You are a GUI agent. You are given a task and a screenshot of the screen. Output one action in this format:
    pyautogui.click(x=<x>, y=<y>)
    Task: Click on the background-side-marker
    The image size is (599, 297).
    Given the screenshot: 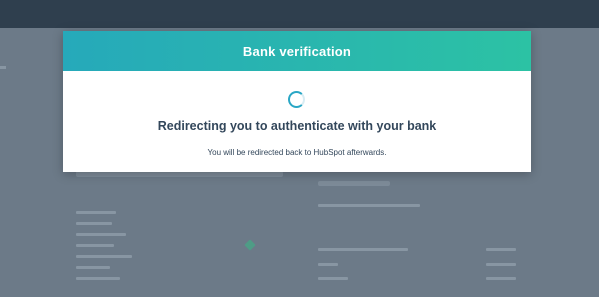 What is the action you would take?
    pyautogui.click(x=3, y=67)
    